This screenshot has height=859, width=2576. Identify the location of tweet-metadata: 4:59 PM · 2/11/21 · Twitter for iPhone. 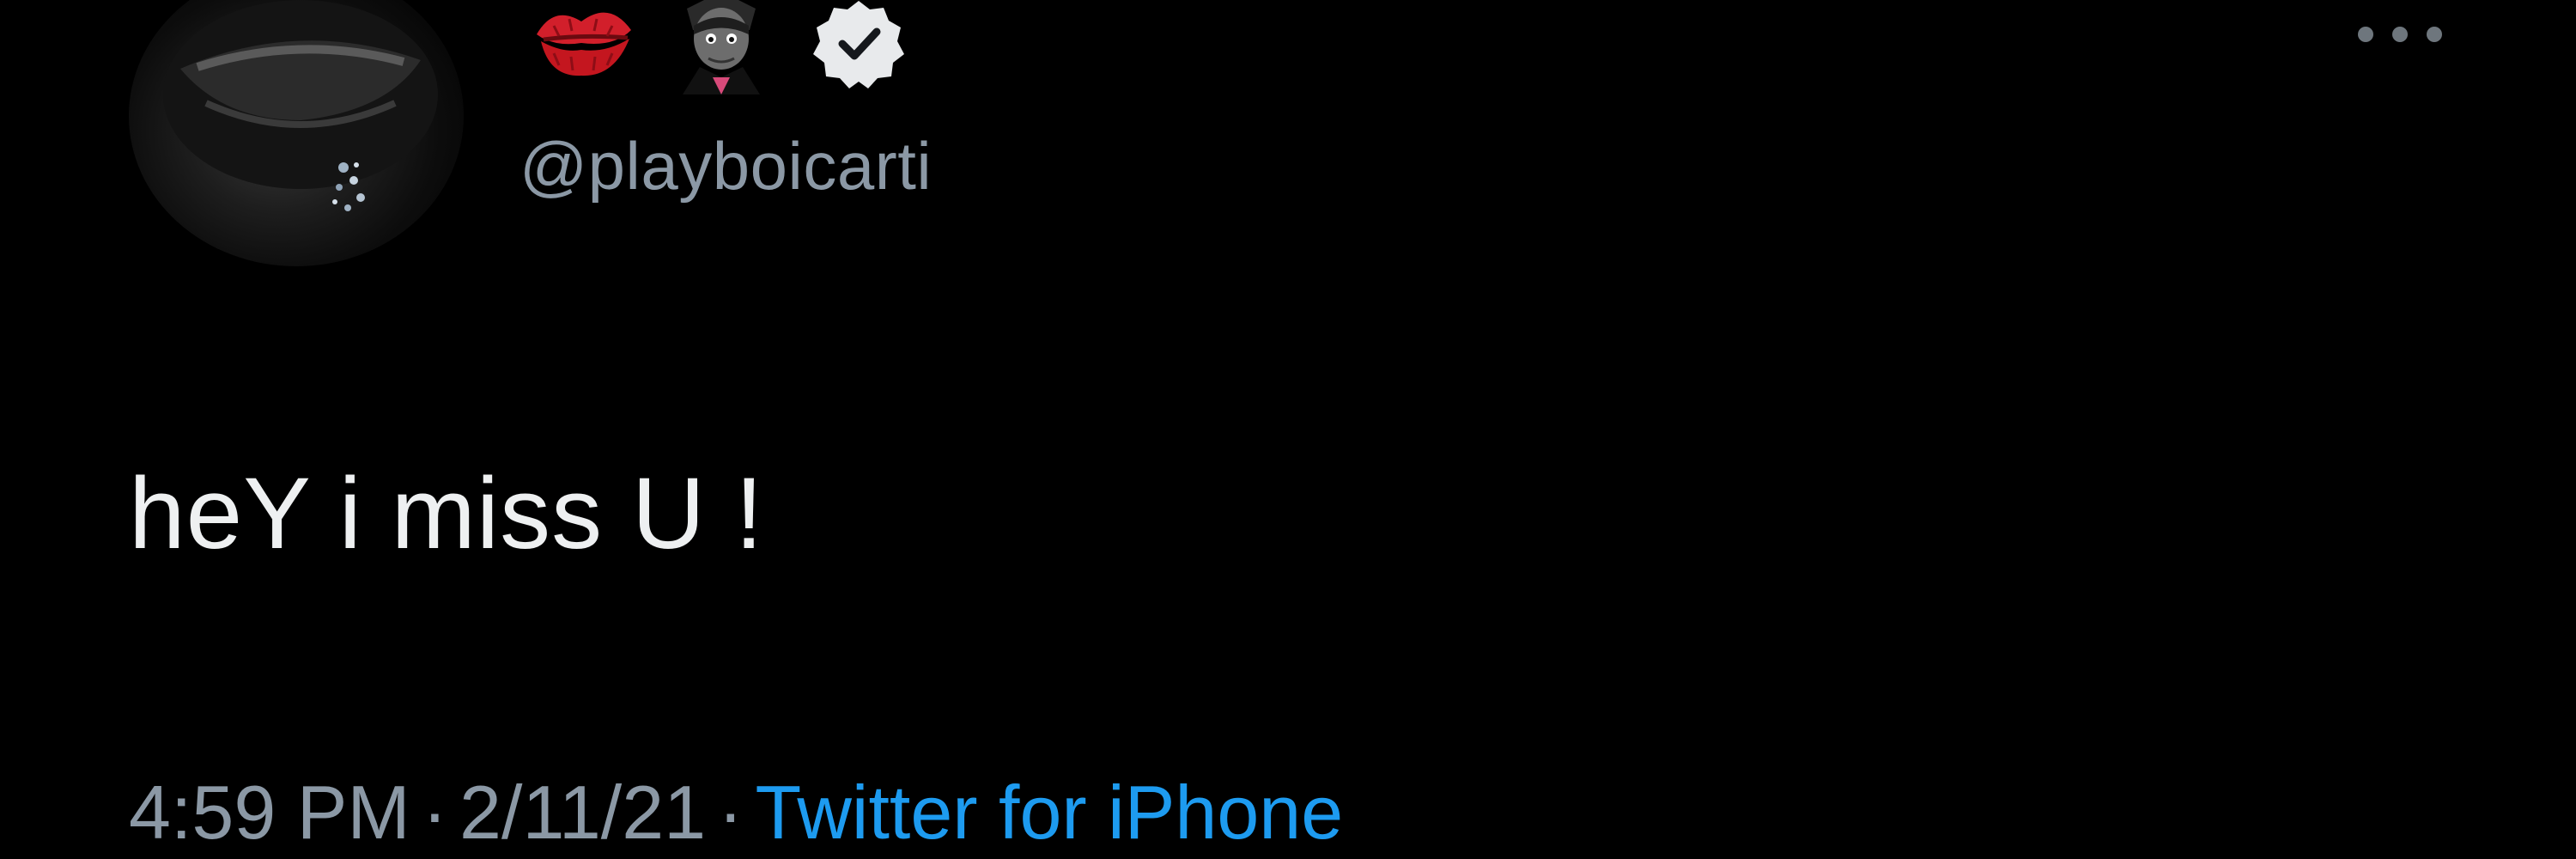
(736, 812).